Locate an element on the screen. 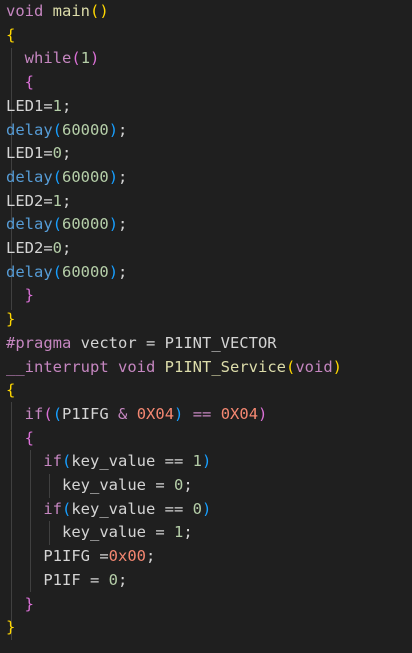 This screenshot has height=653, width=412. code-line: LED2=0; is located at coordinates (38, 249).